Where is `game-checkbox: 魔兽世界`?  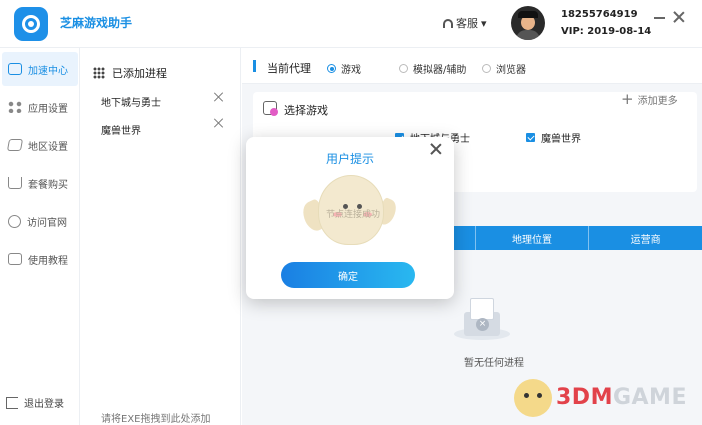 game-checkbox: 魔兽世界 is located at coordinates (553, 137).